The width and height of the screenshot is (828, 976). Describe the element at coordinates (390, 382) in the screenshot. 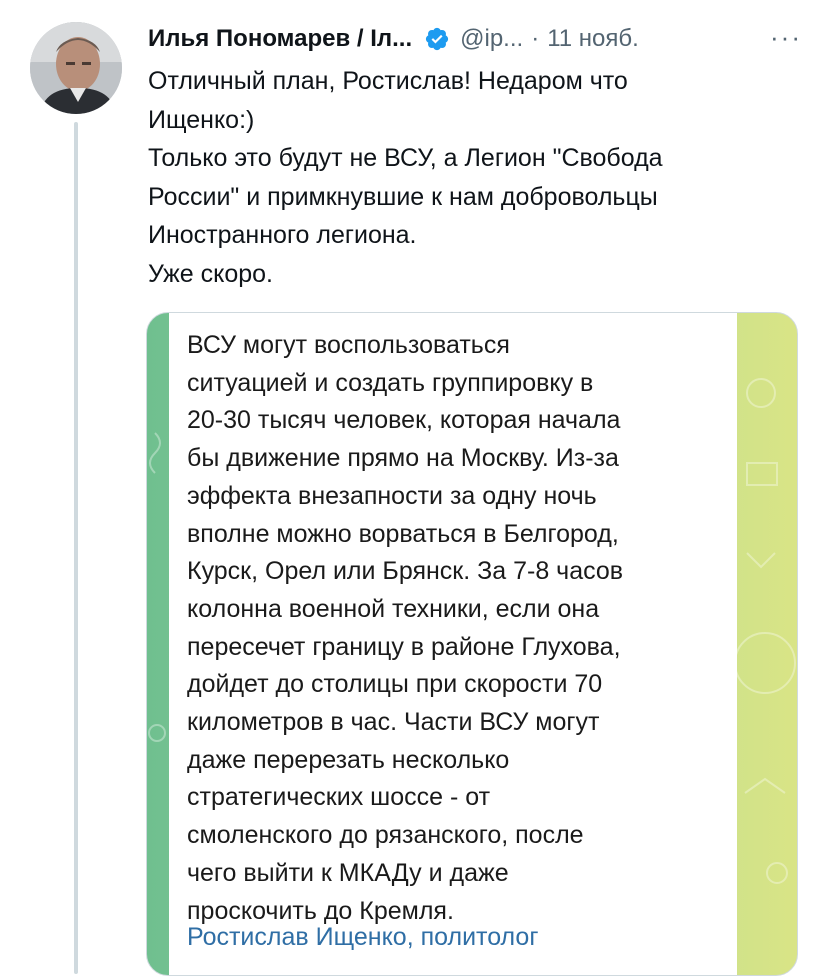

I see `quote-line: ситуацией и создать группировку в` at that location.